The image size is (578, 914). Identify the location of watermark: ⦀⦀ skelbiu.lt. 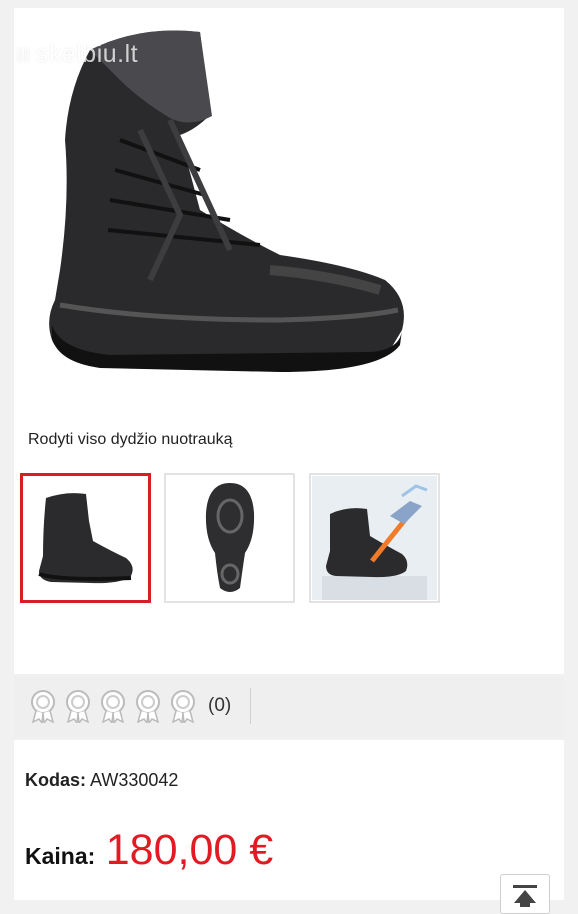
(77, 54).